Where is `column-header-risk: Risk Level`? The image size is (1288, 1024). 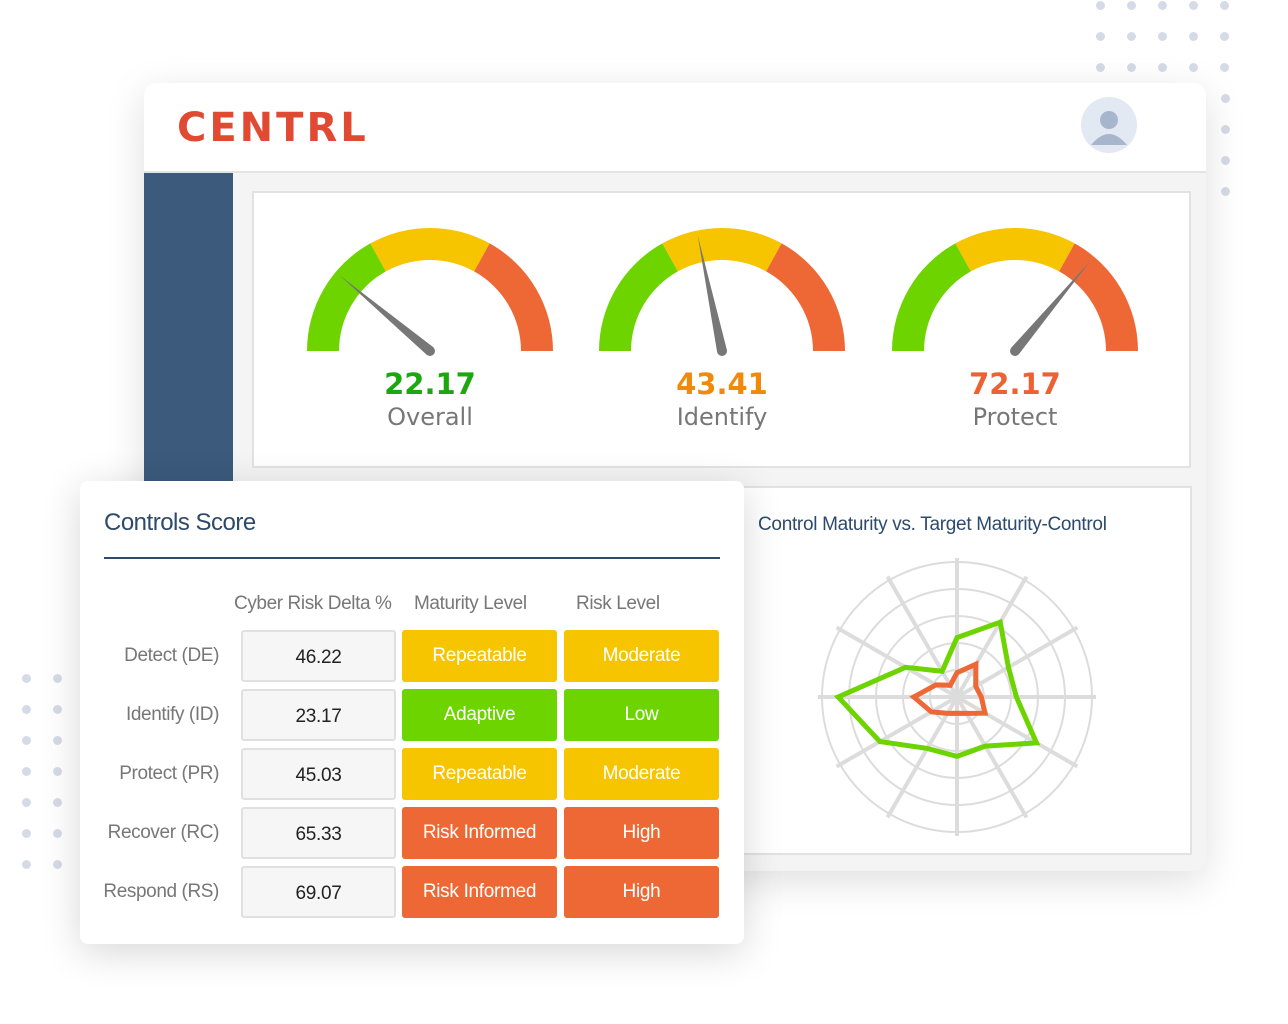 column-header-risk: Risk Level is located at coordinates (618, 603).